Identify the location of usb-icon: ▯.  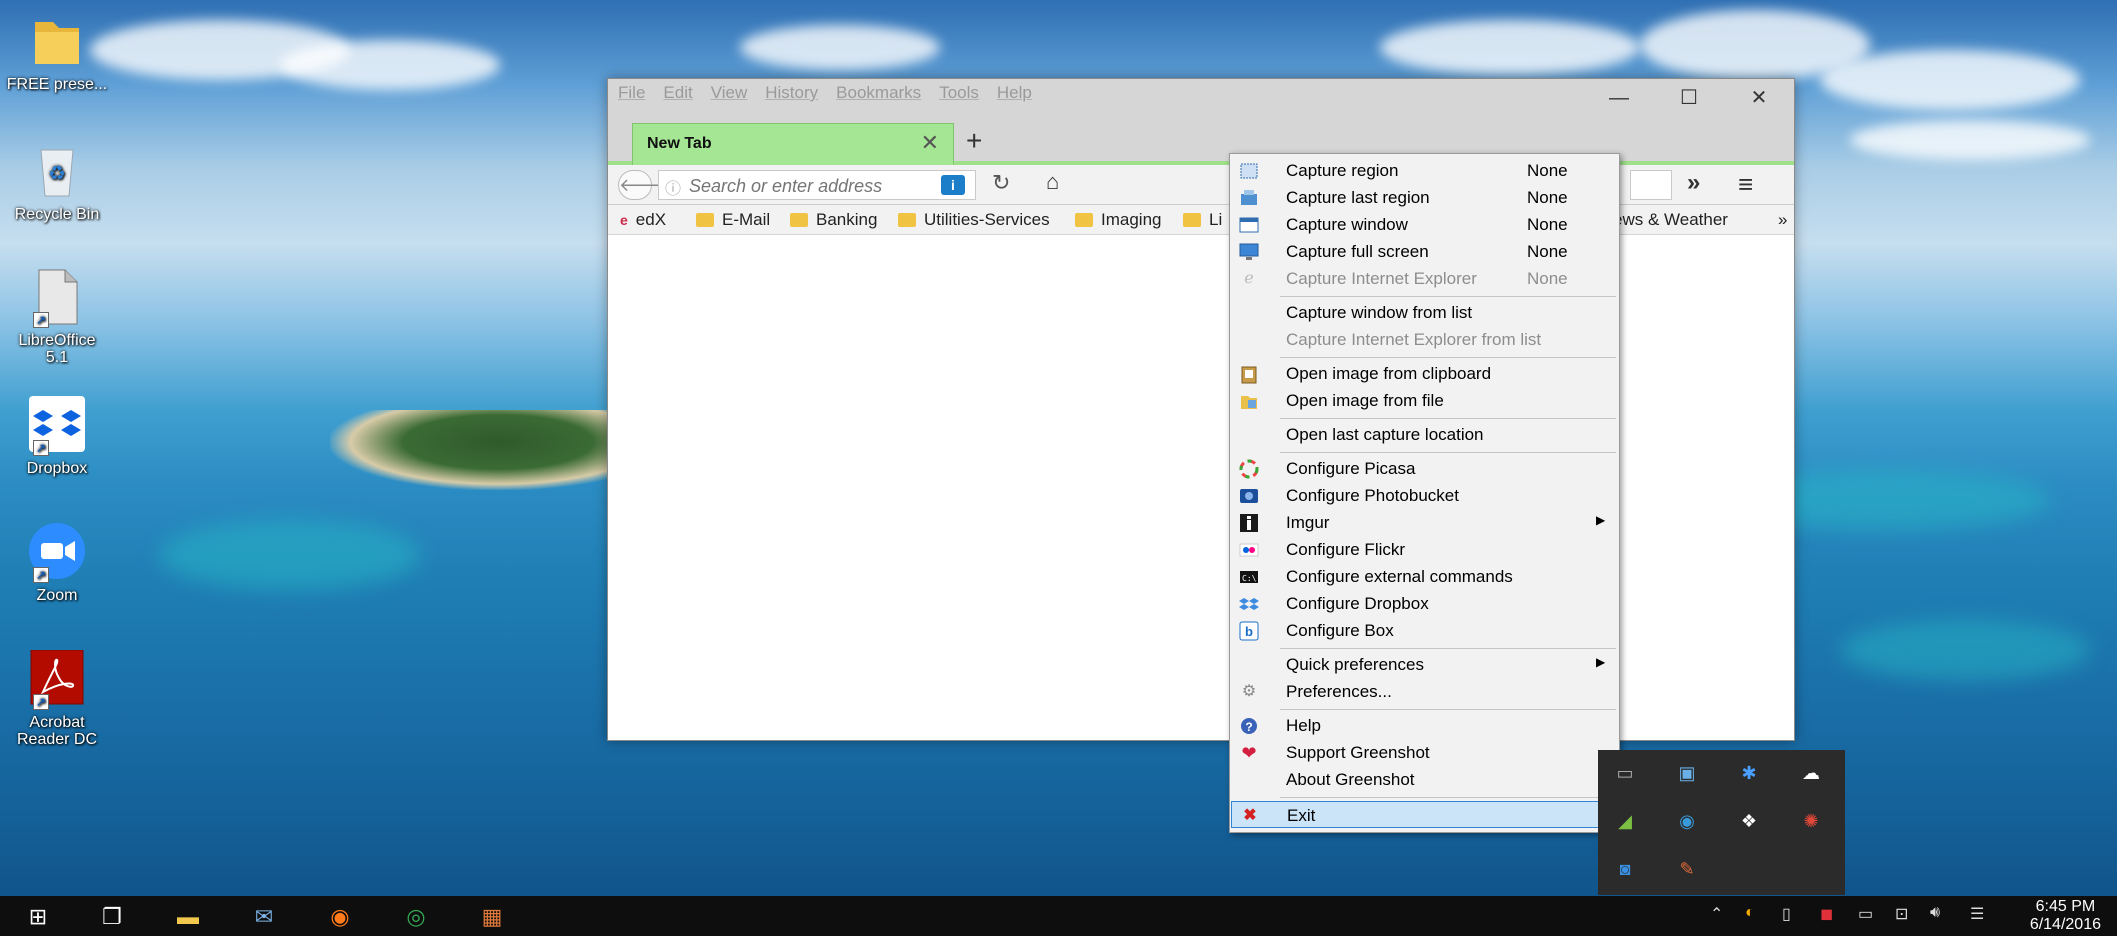
(1786, 914).